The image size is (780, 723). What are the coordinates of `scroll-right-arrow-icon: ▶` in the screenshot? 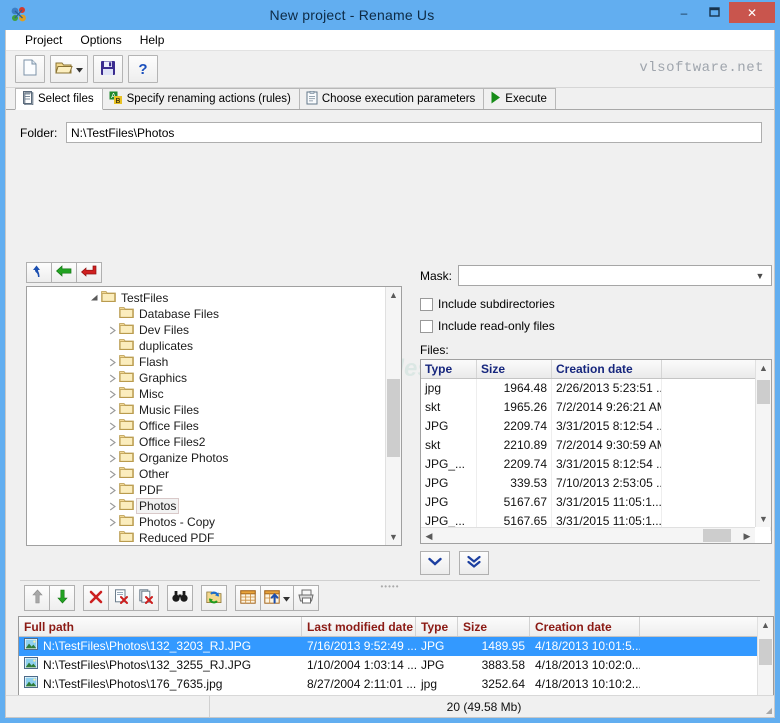 It's located at (747, 535).